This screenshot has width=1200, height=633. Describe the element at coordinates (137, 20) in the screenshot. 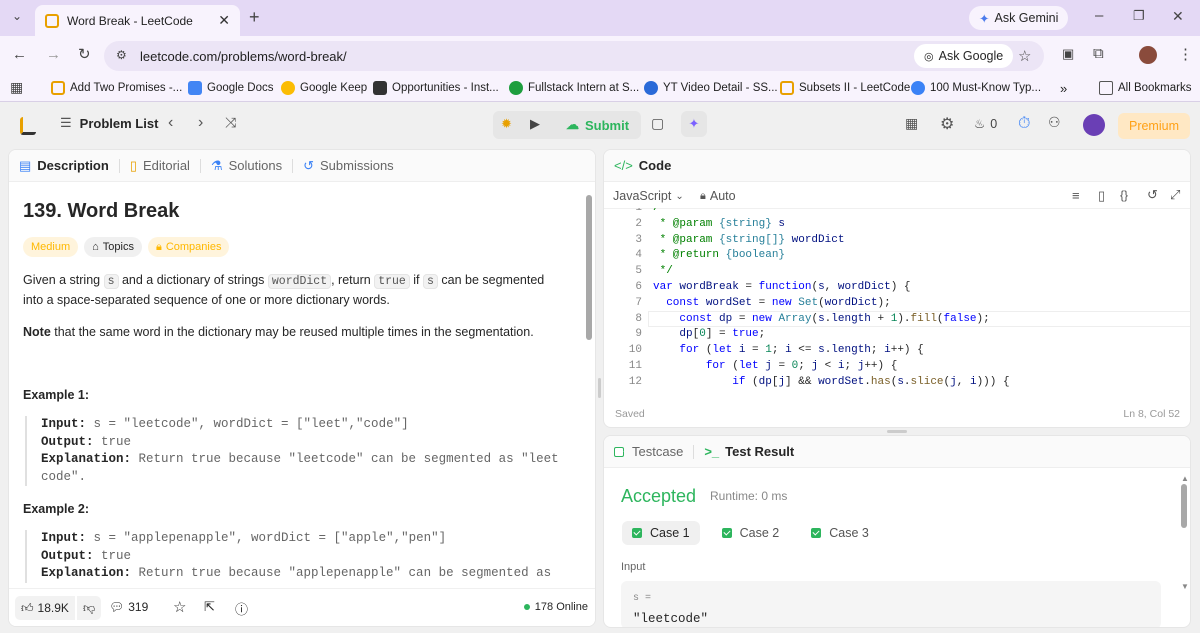

I see `browser-tab: Word Break - LeetCode ✕` at that location.